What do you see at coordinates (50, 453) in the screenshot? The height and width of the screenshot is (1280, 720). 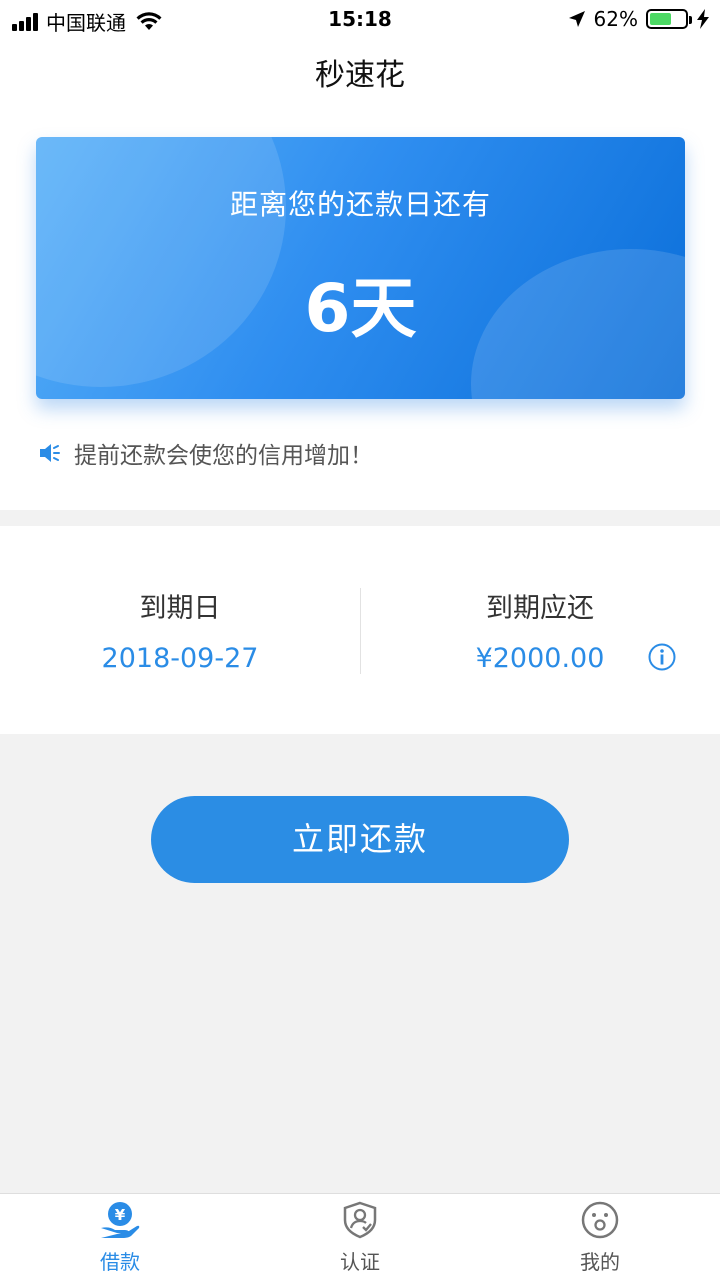 I see `speaker-icon` at bounding box center [50, 453].